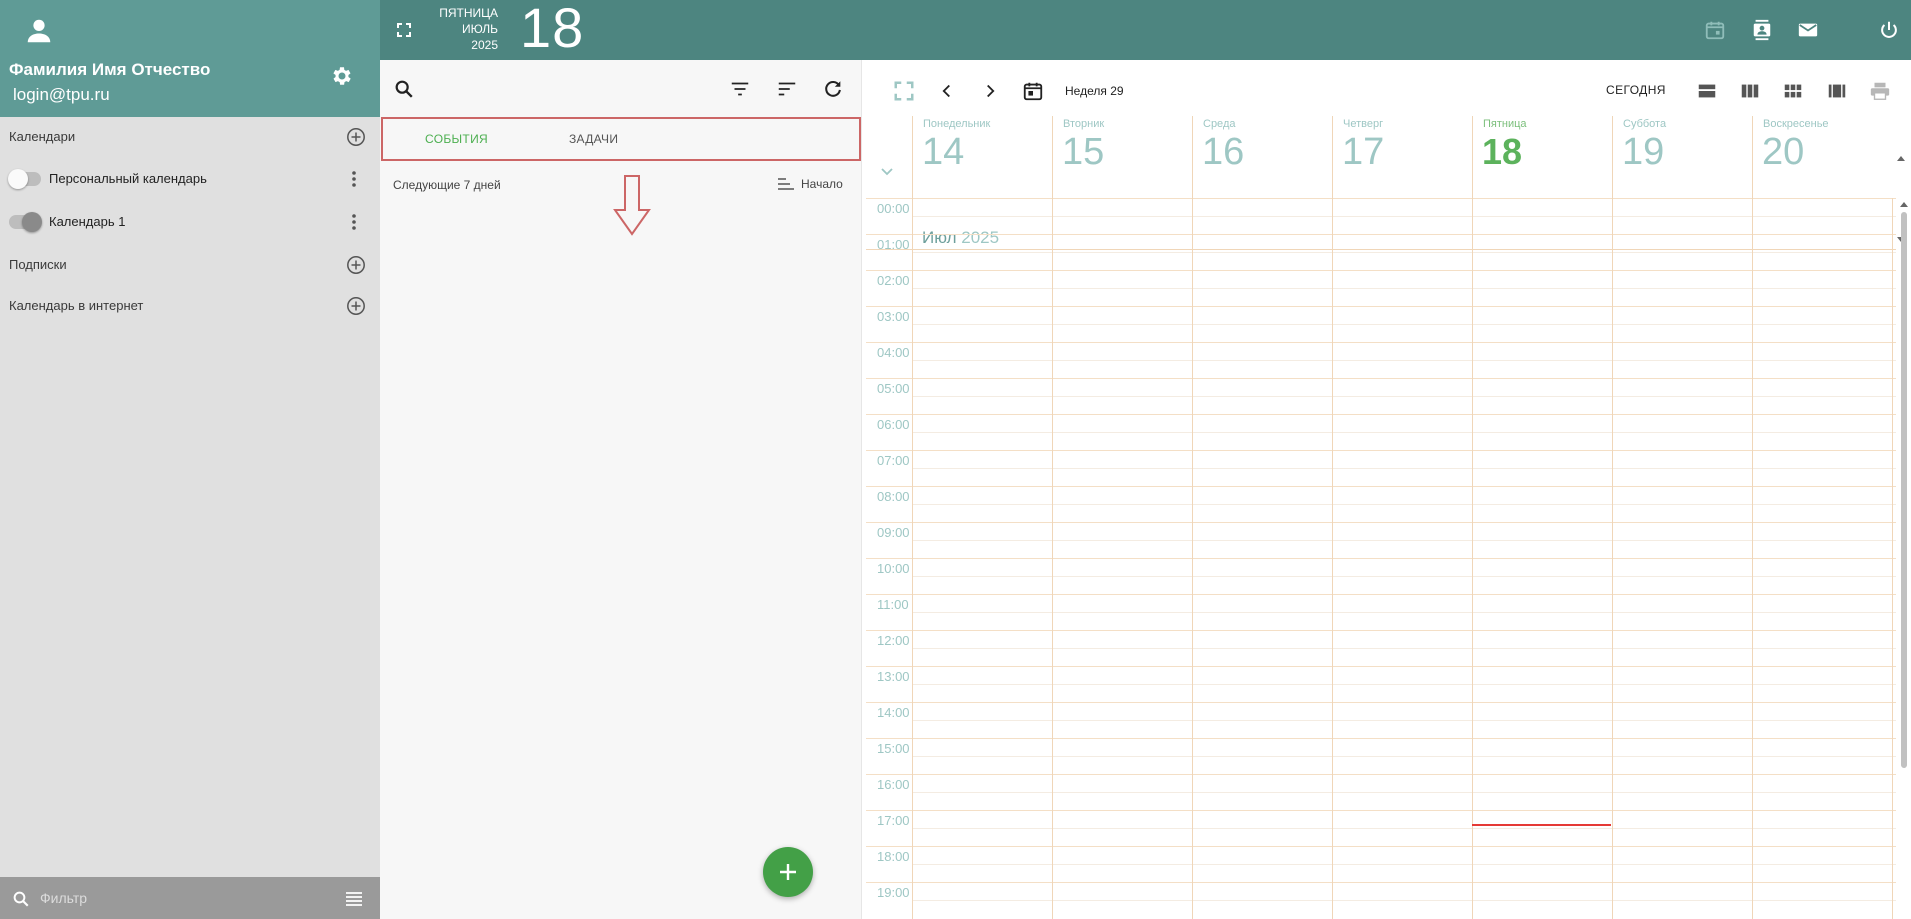  Describe the element at coordinates (1381, 324) in the screenshot. I see `hour-row: 03:00` at that location.